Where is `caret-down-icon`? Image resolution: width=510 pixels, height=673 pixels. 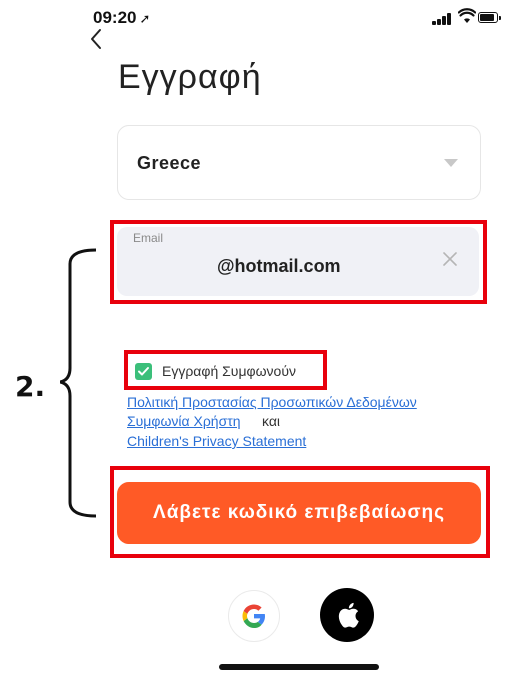 caret-down-icon is located at coordinates (451, 163).